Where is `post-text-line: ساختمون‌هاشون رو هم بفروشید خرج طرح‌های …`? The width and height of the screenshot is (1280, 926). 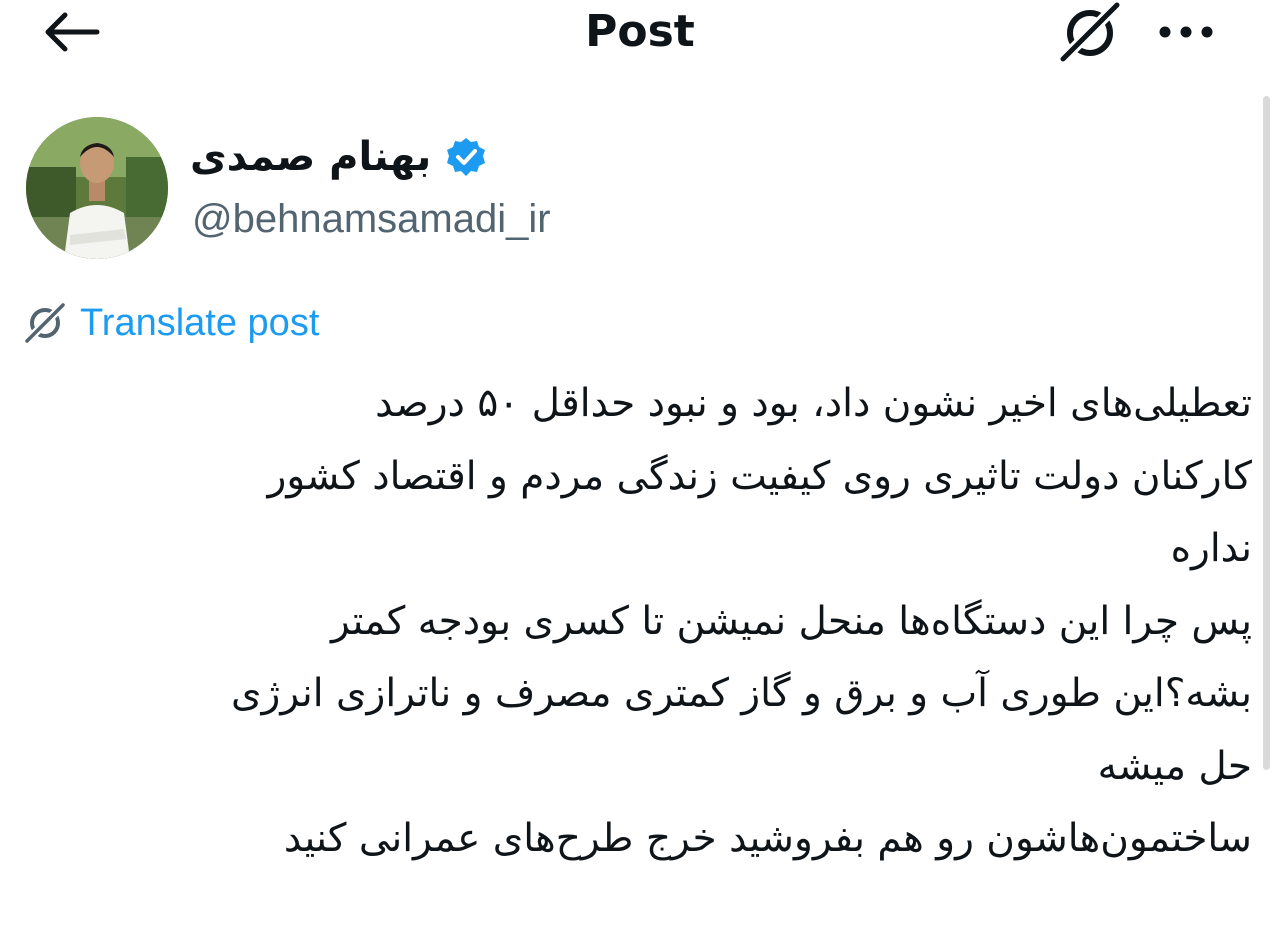
post-text-line: ساختمون‌هاشون رو هم بفروشید خرج طرح‌های … is located at coordinates (767, 838).